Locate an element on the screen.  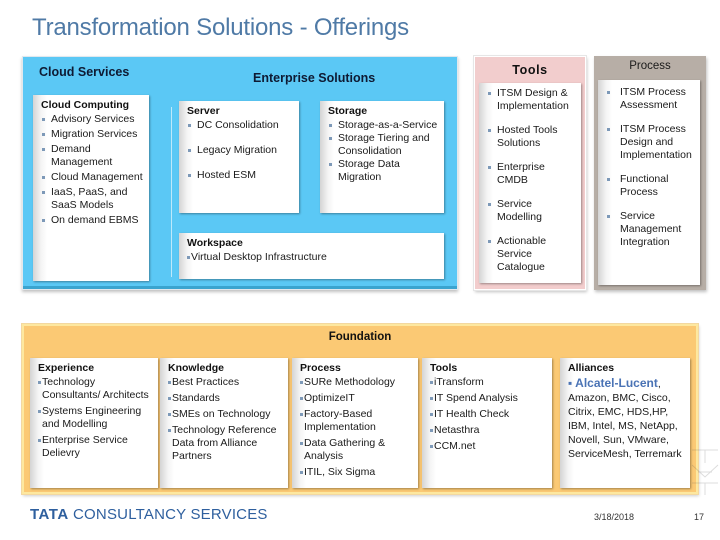
tcs-logo: TATA CONSULTANCY SERVICES is located at coordinates (149, 514).